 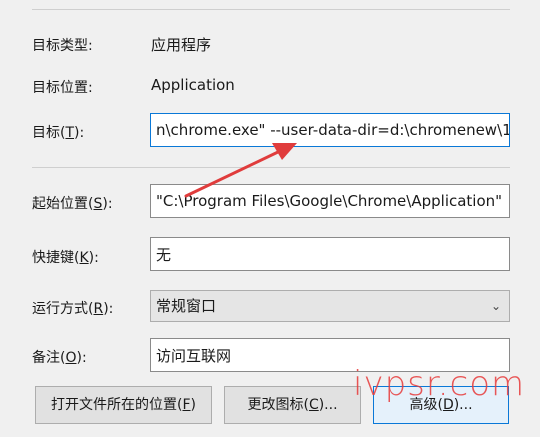 I want to click on watermark: ivpsr.com, so click(x=439, y=384).